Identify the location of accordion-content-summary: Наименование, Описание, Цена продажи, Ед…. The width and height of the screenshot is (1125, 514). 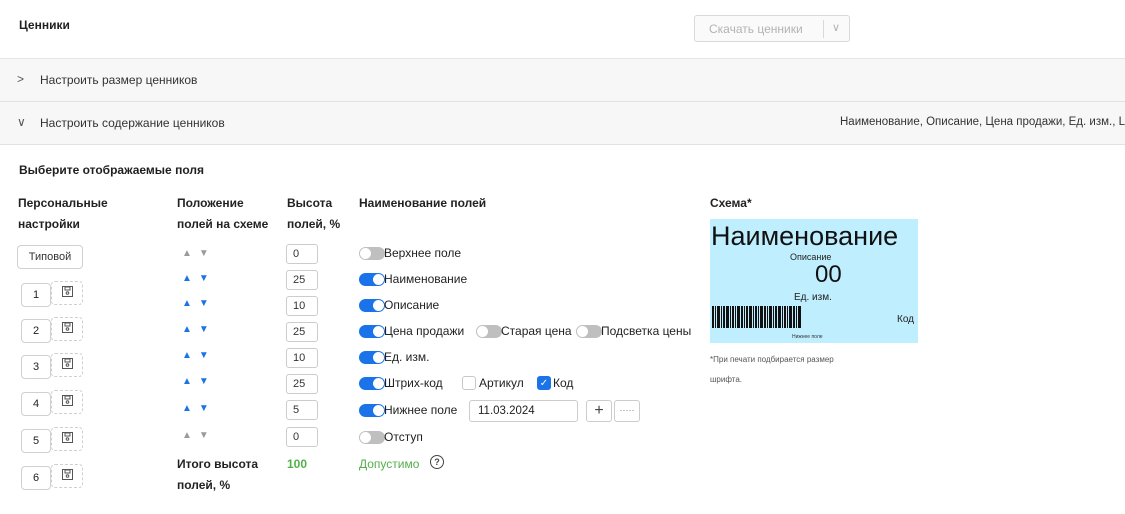
(982, 122).